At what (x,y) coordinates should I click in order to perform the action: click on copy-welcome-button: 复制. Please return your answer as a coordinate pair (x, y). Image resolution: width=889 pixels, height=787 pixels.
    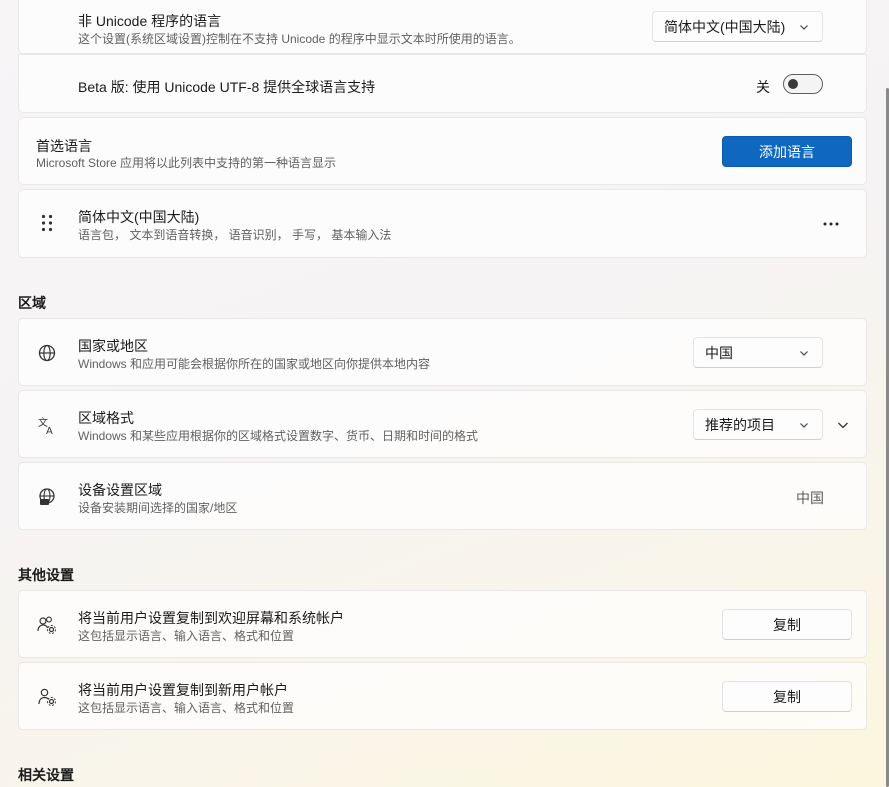
    Looking at the image, I should click on (787, 624).